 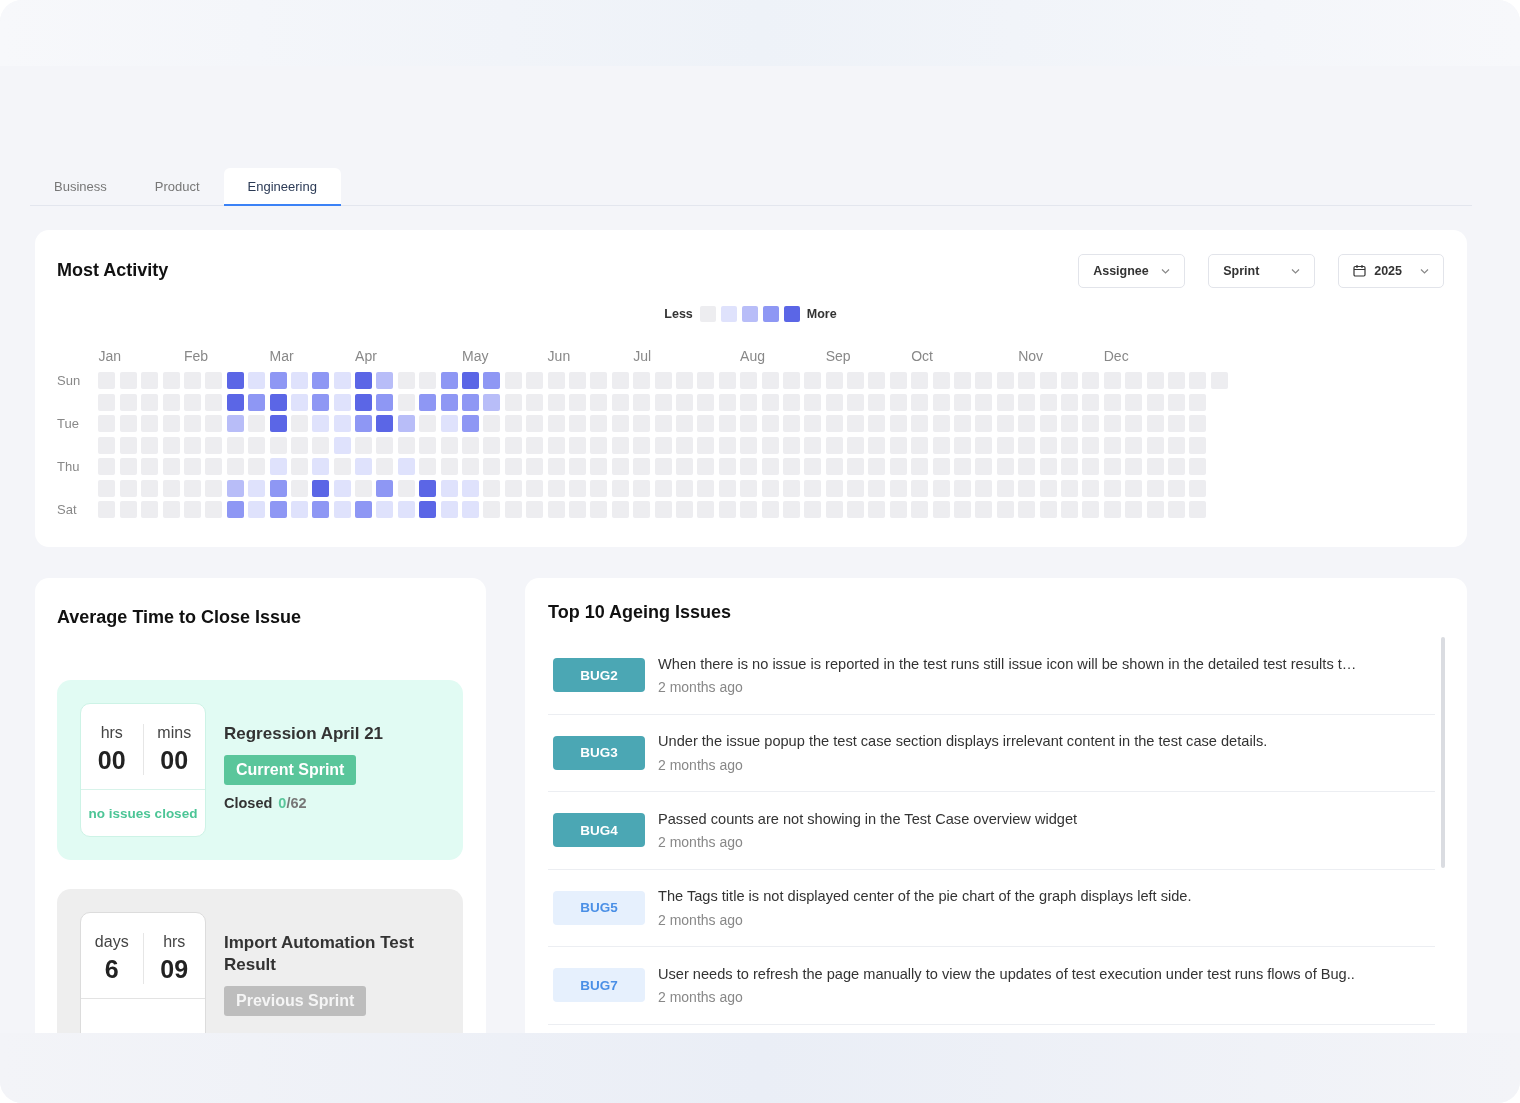 What do you see at coordinates (643, 355) in the screenshot?
I see `month-label: Jul` at bounding box center [643, 355].